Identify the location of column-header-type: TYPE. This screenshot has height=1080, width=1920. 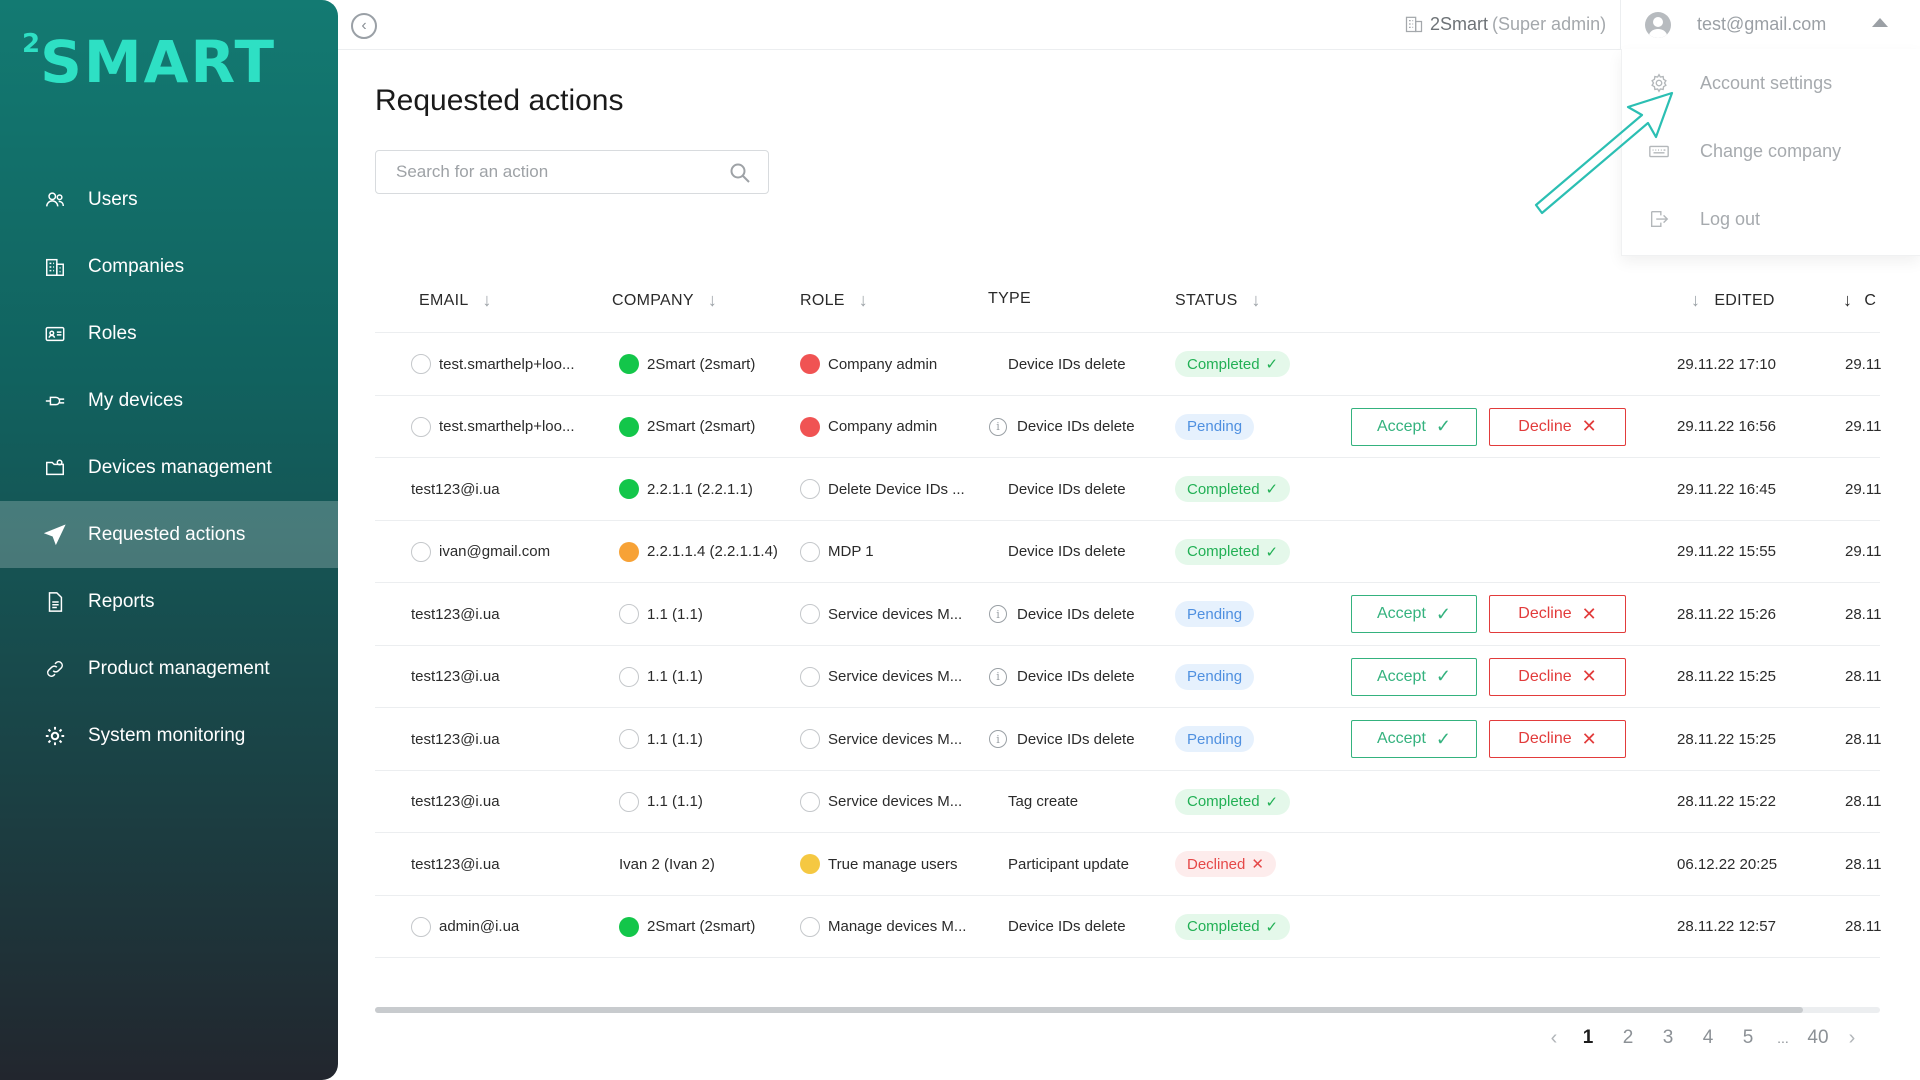
(1009, 298).